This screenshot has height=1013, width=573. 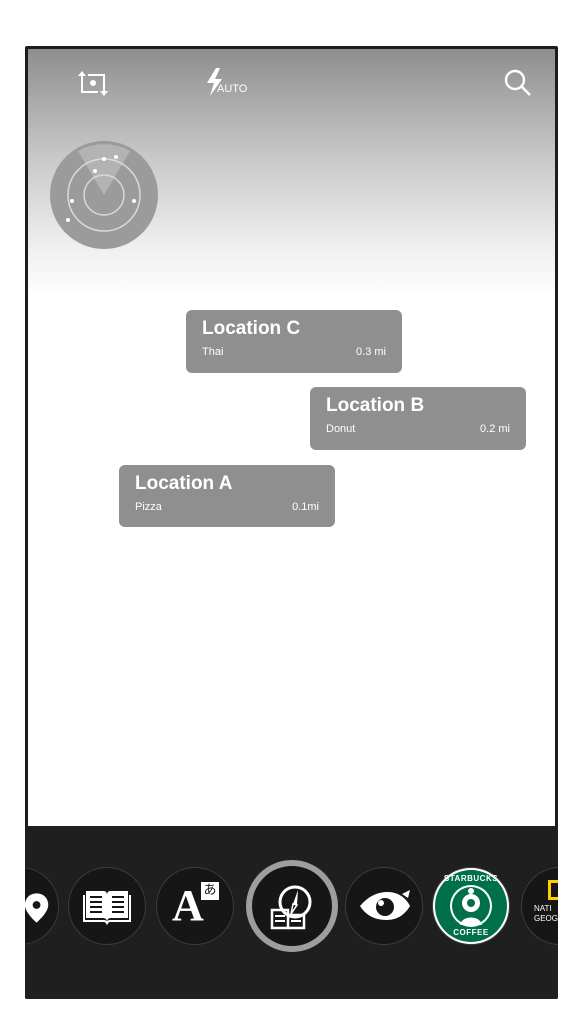 What do you see at coordinates (227, 496) in the screenshot?
I see `location-card-a: Location A Pizza 0.1mi` at bounding box center [227, 496].